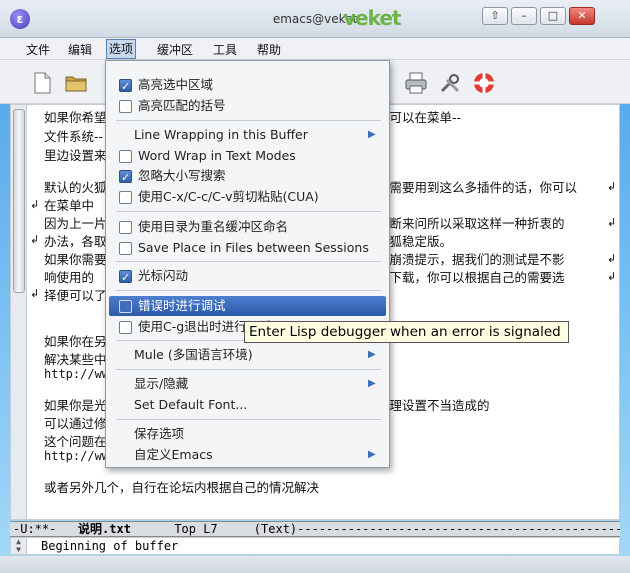 The height and width of the screenshot is (573, 630). I want to click on menu-item-word-wrap: Word Wrap in Text Modes, so click(247, 156).